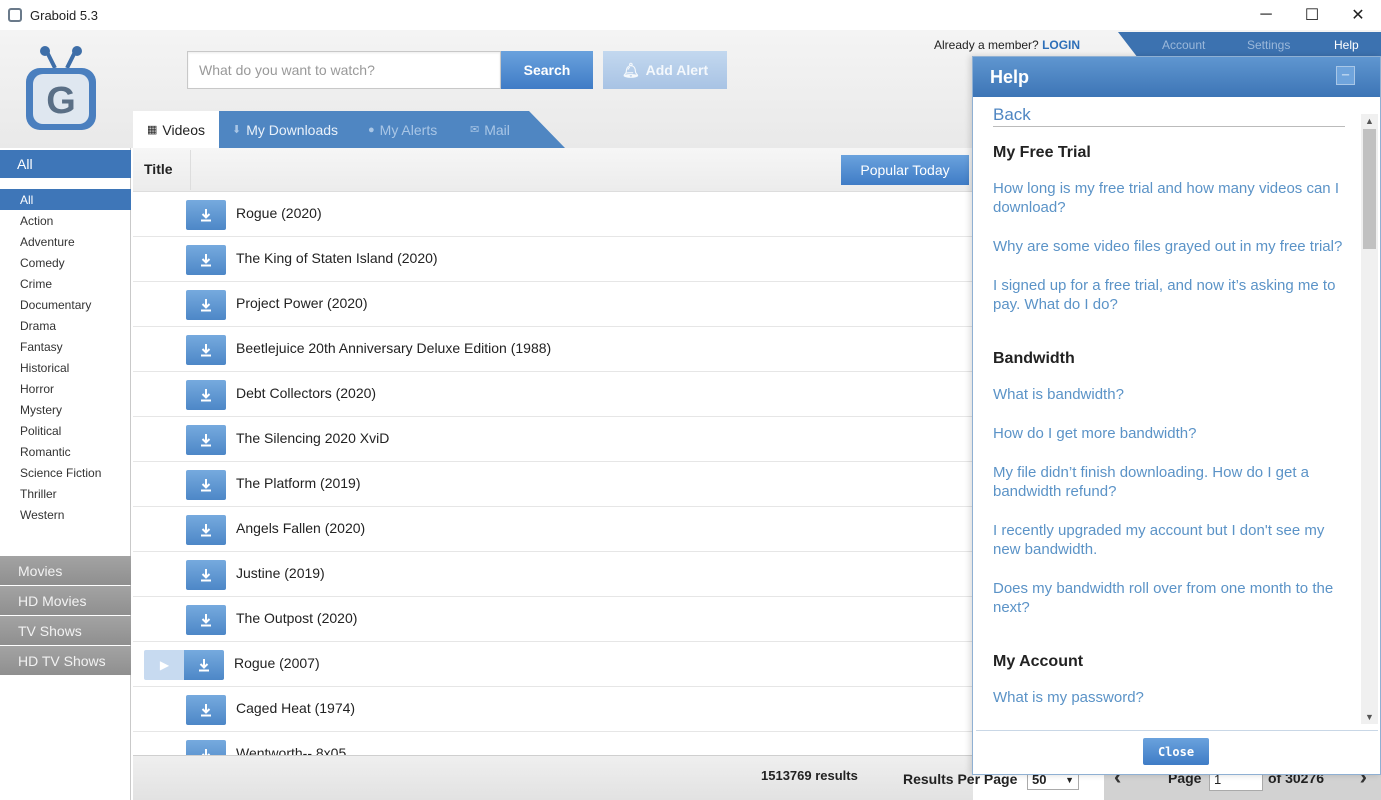 The height and width of the screenshot is (800, 1381). I want to click on scroll-up-icon: ▲, so click(1369, 121).